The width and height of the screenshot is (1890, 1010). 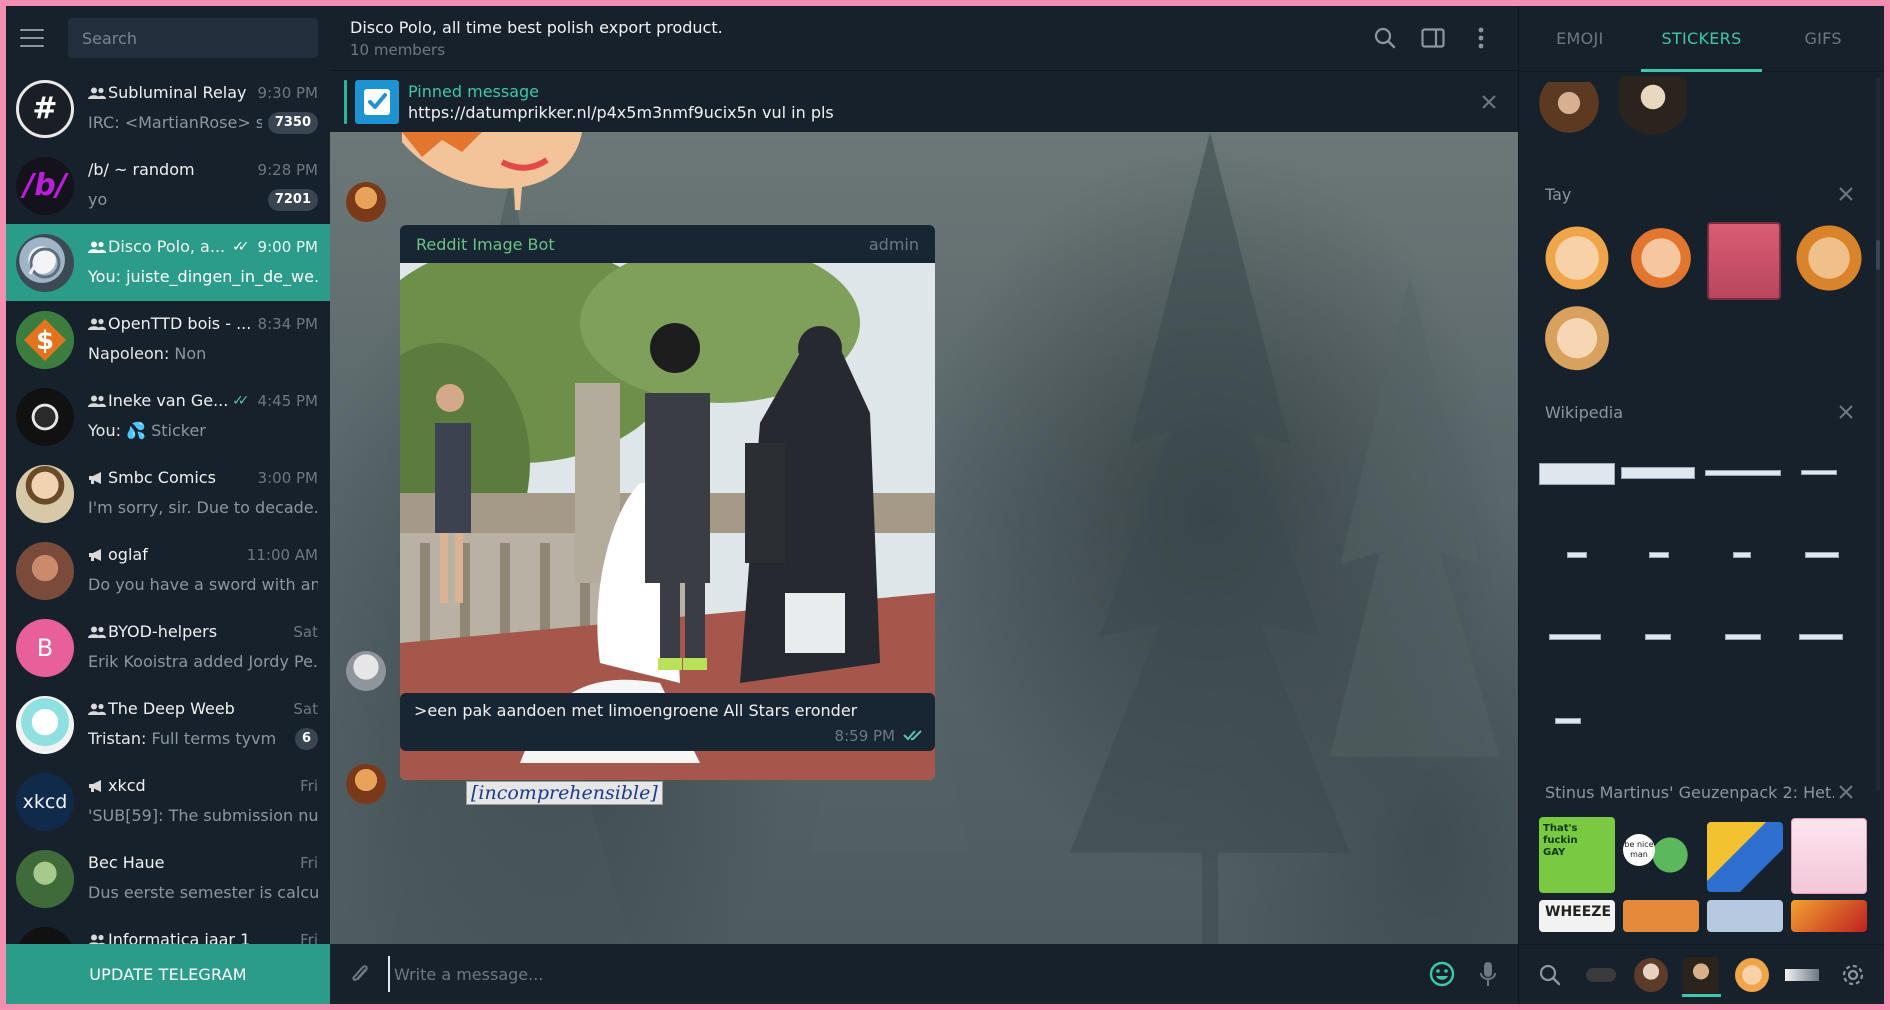 I want to click on preview-text: Full terms tyvm, so click(x=214, y=738).